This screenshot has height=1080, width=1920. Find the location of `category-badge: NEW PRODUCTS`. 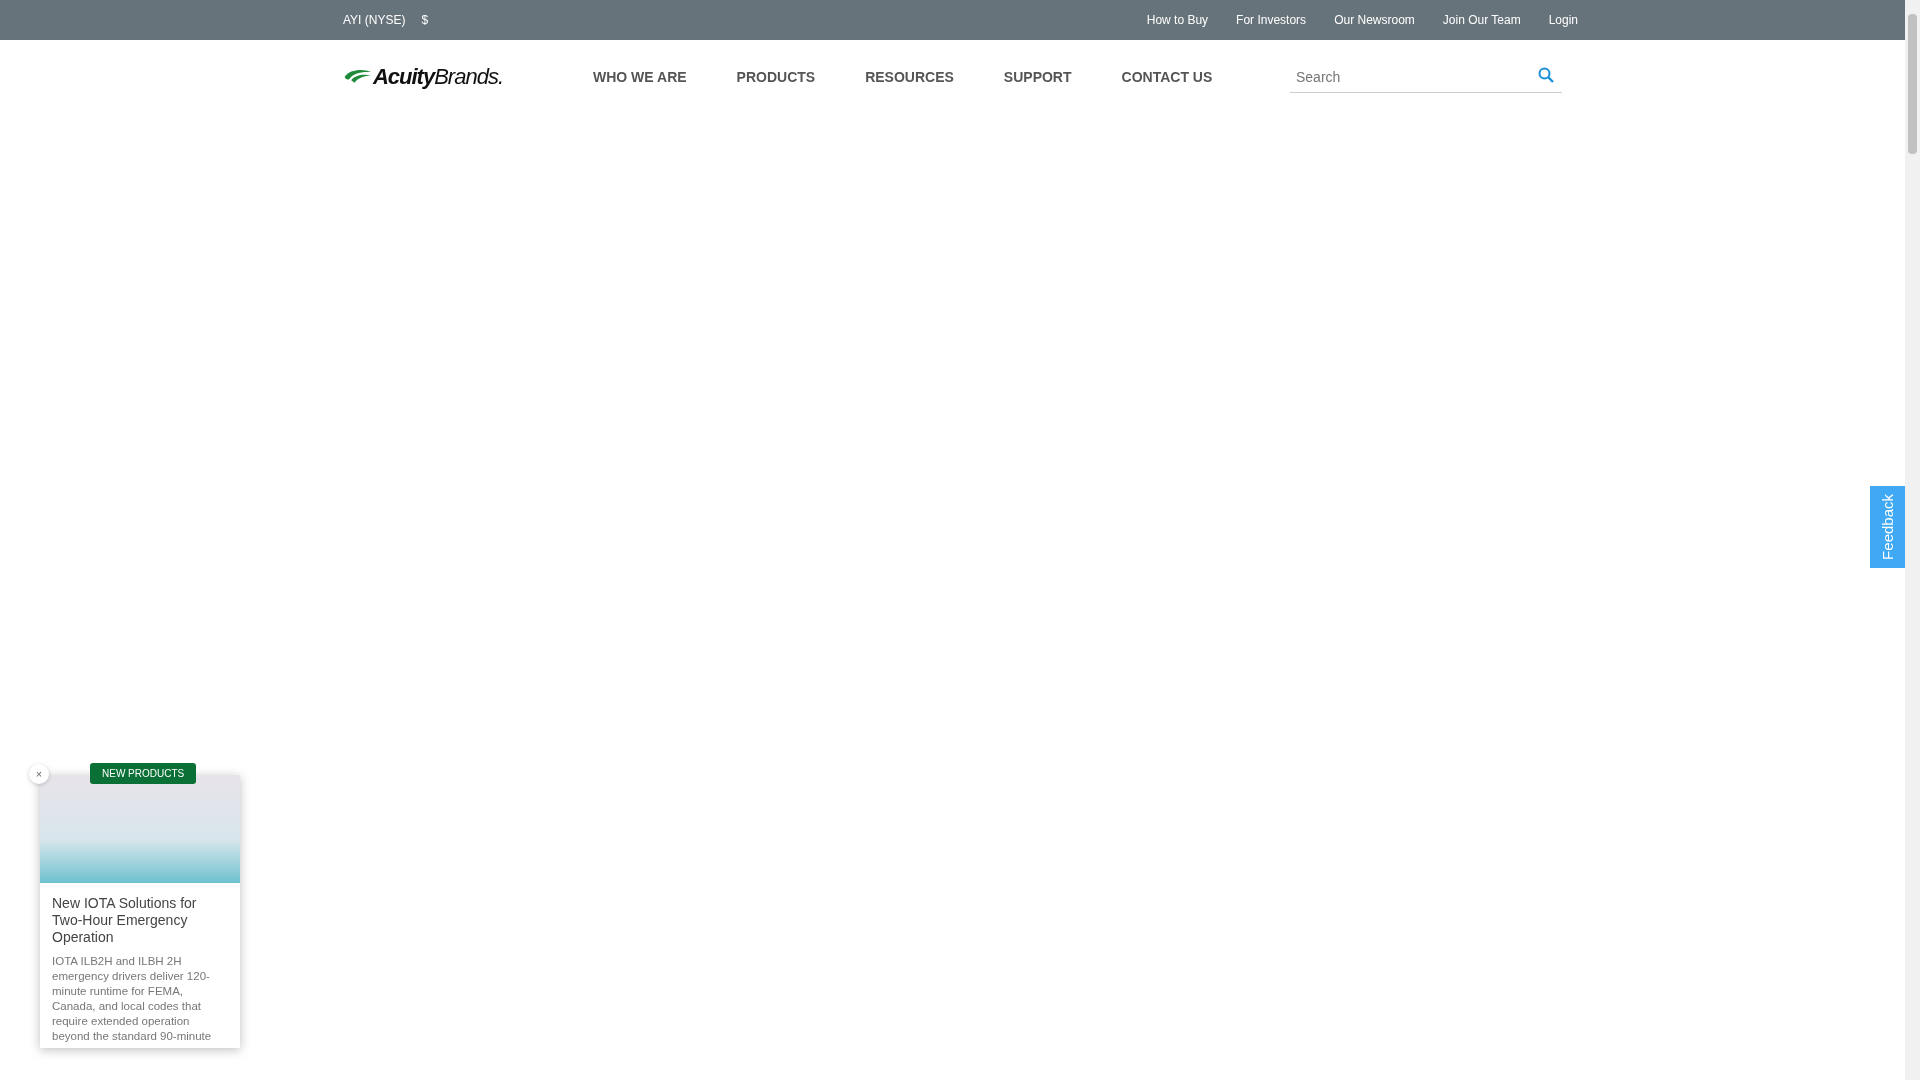

category-badge: NEW PRODUCTS is located at coordinates (143, 773).